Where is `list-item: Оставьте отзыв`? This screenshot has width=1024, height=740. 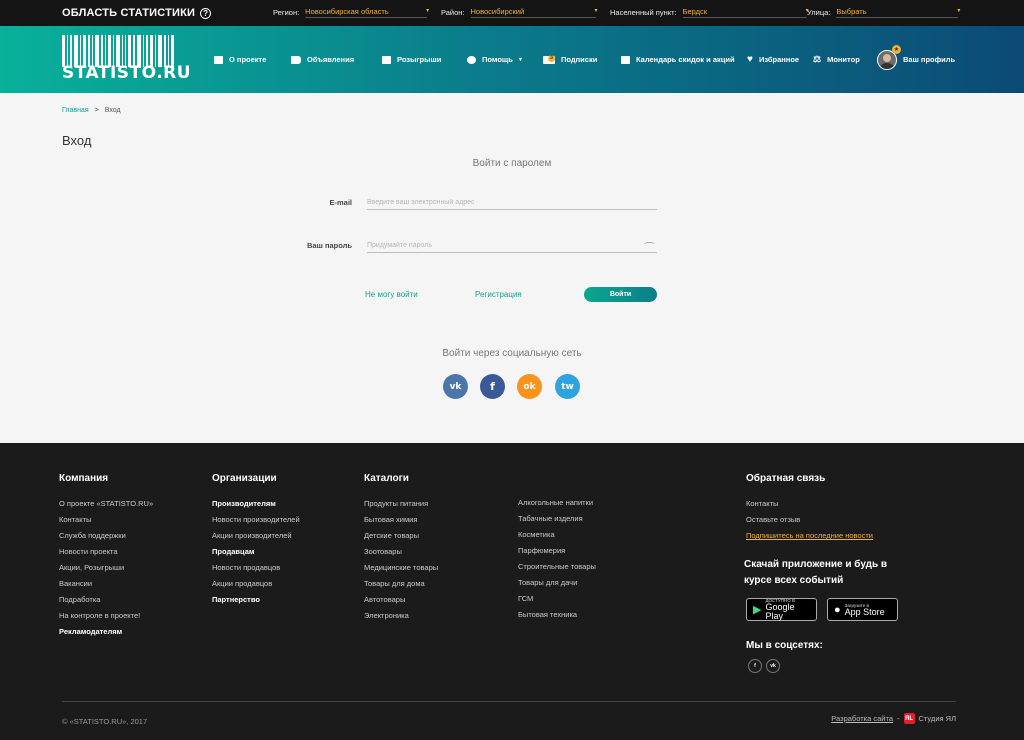
list-item: Оставьте отзыв is located at coordinates (809, 520).